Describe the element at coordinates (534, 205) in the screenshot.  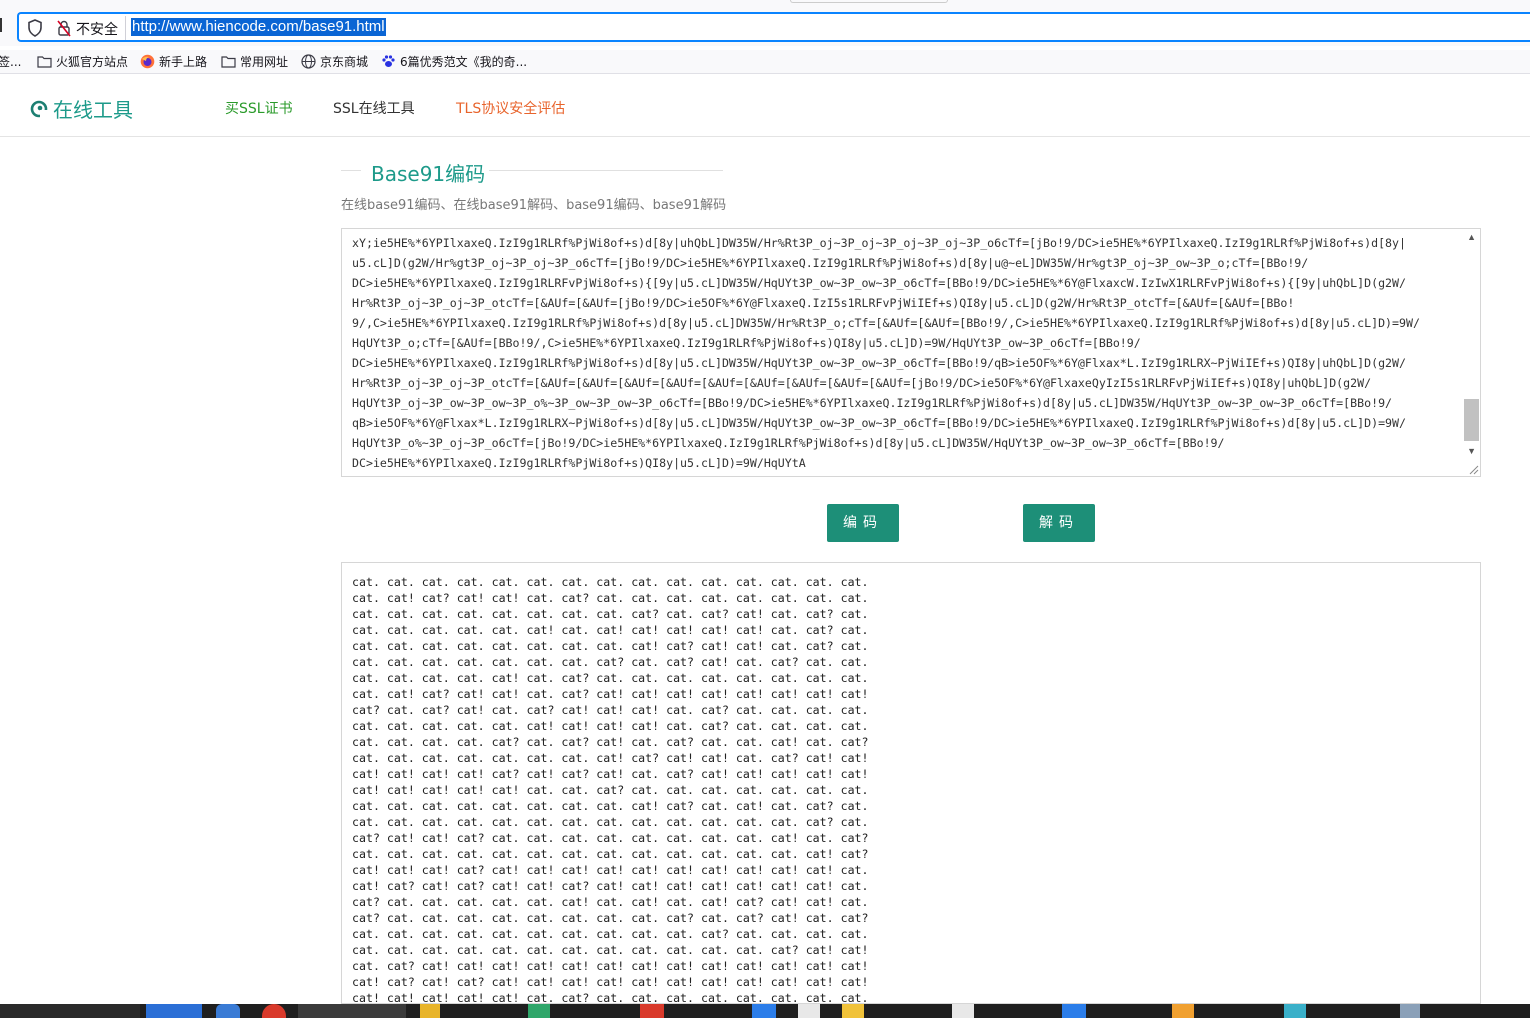
I see `page-subtitle: 在线base91编码、在线base91解码、base91编码、base91解码` at that location.